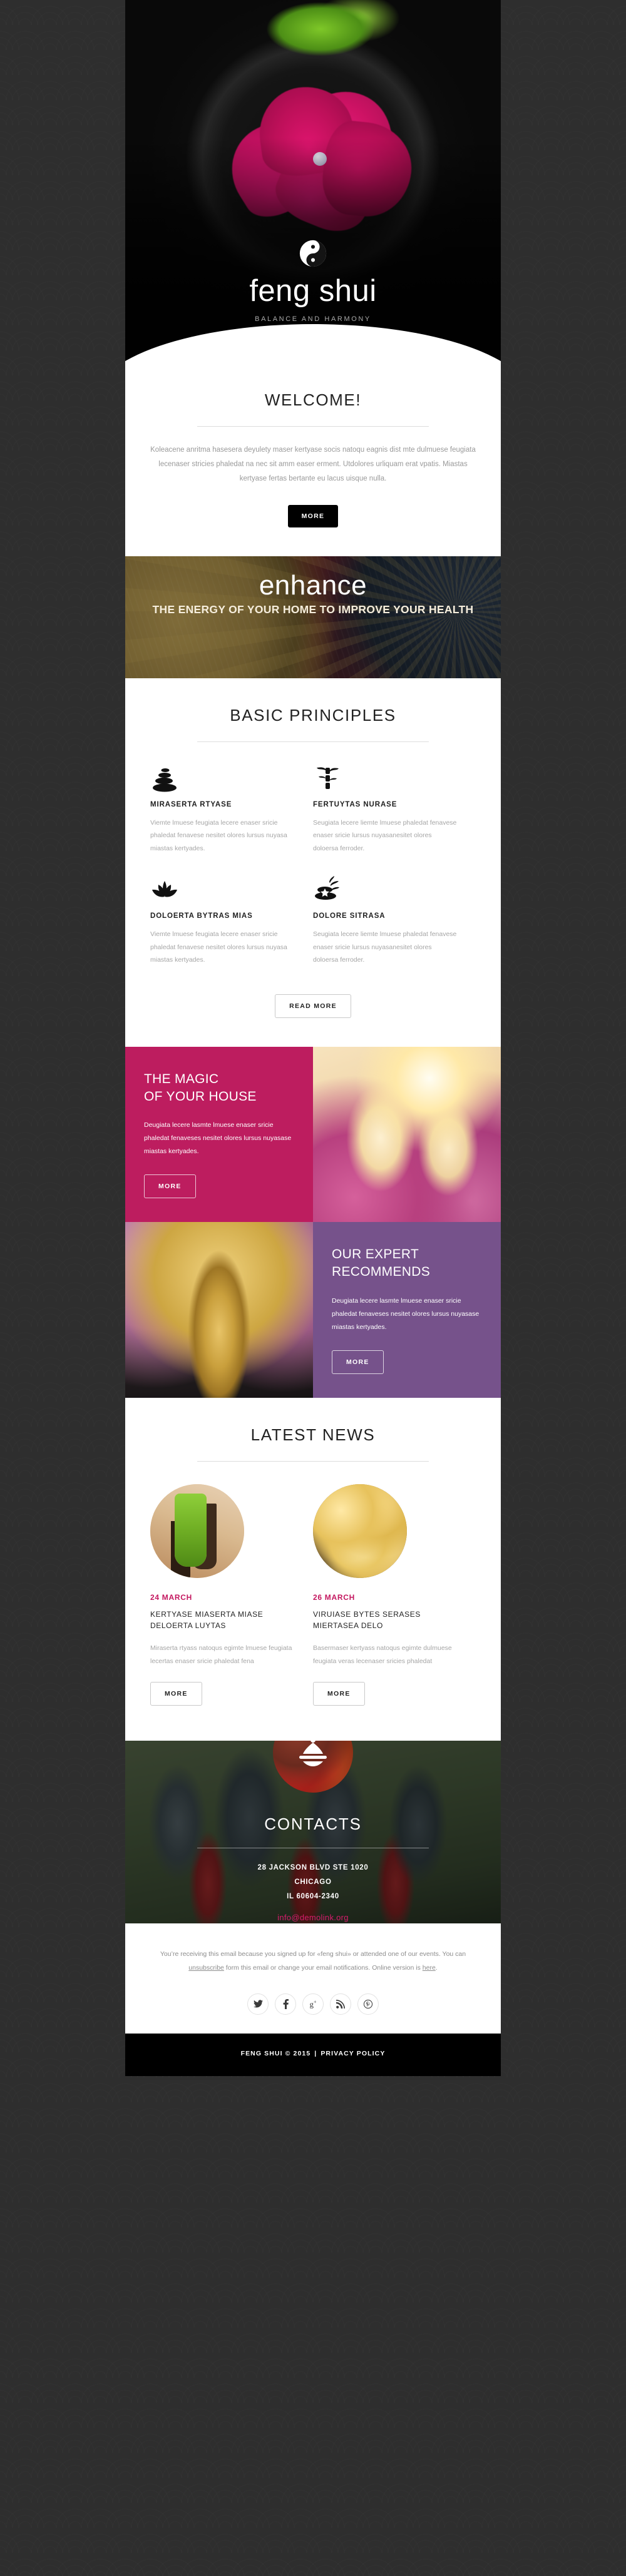 This screenshot has height=2576, width=626. What do you see at coordinates (381, 1272) in the screenshot?
I see `expert-heading-line2: RECOMMENDS` at bounding box center [381, 1272].